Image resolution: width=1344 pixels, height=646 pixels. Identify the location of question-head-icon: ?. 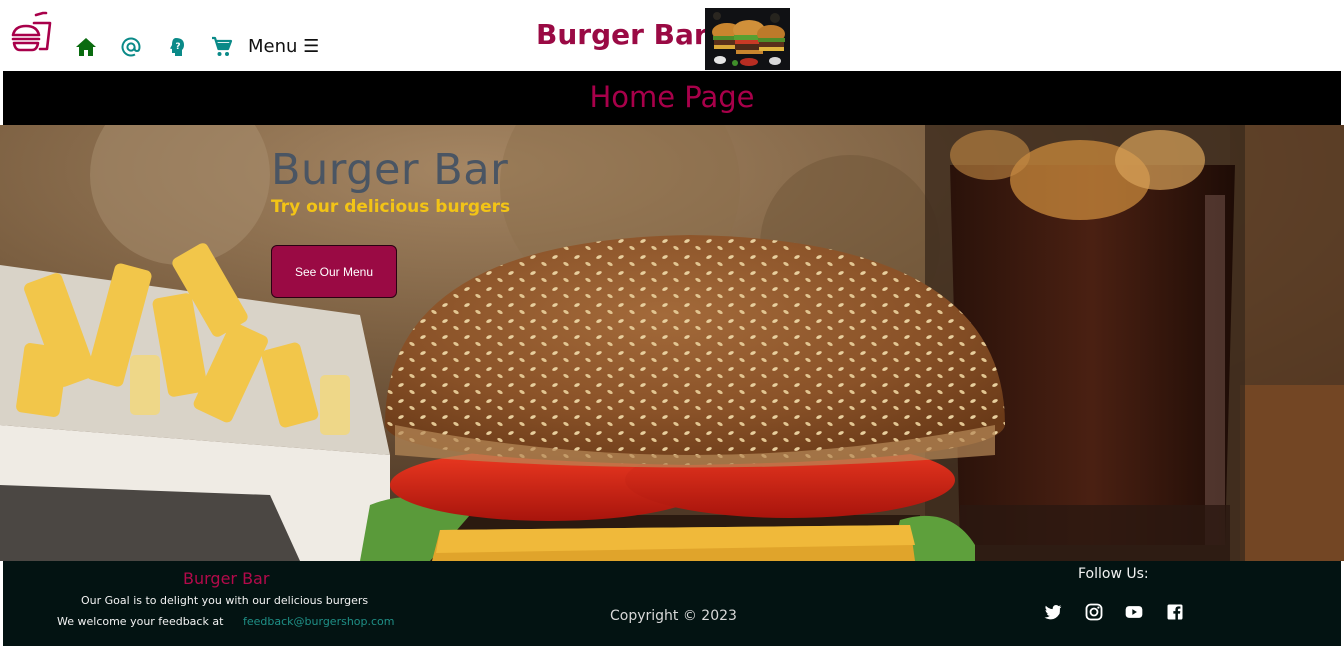
(177, 47).